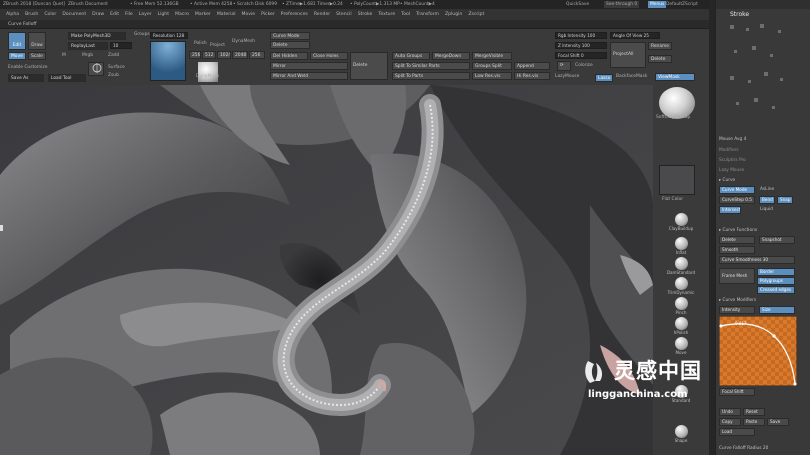  What do you see at coordinates (67, 78) in the screenshot?
I see `load-tool-button: Load Tool` at bounding box center [67, 78].